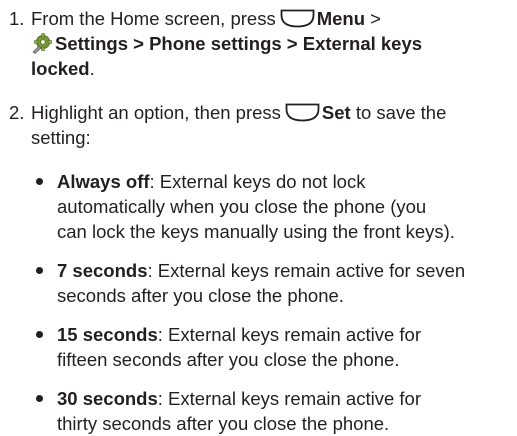  What do you see at coordinates (103, 181) in the screenshot?
I see `option-term: Always off` at bounding box center [103, 181].